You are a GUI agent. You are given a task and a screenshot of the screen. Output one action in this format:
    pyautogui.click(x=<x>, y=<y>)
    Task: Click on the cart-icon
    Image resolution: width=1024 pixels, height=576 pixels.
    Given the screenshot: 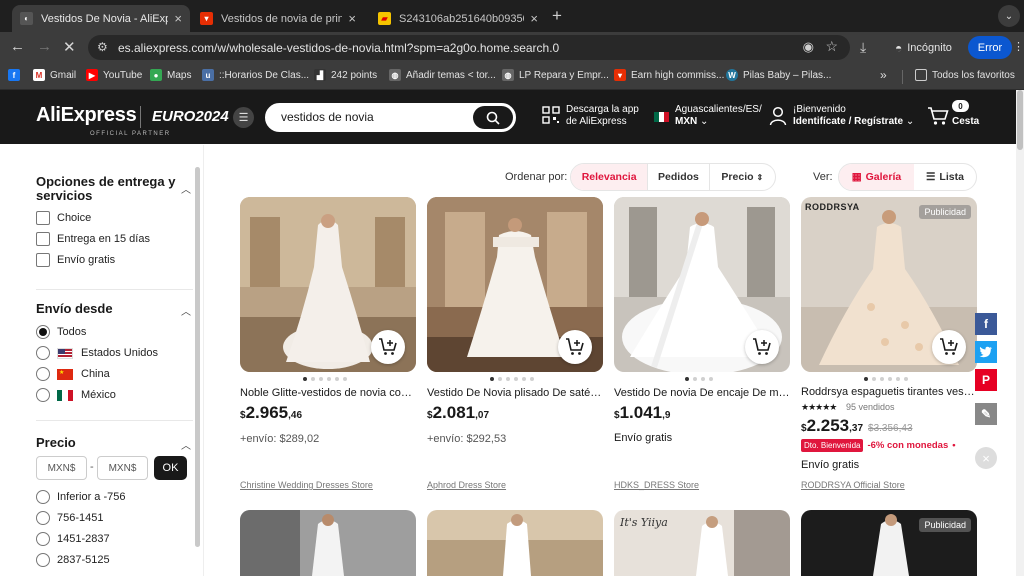 What is the action you would take?
    pyautogui.click(x=938, y=116)
    